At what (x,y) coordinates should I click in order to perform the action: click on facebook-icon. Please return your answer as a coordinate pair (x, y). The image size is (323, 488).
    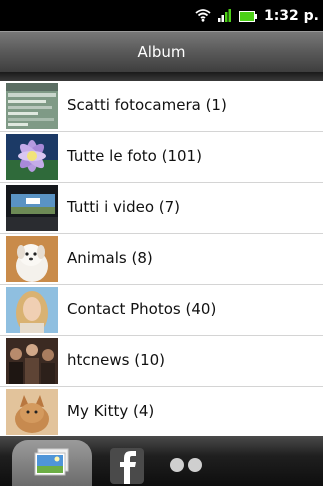
    Looking at the image, I should click on (127, 468).